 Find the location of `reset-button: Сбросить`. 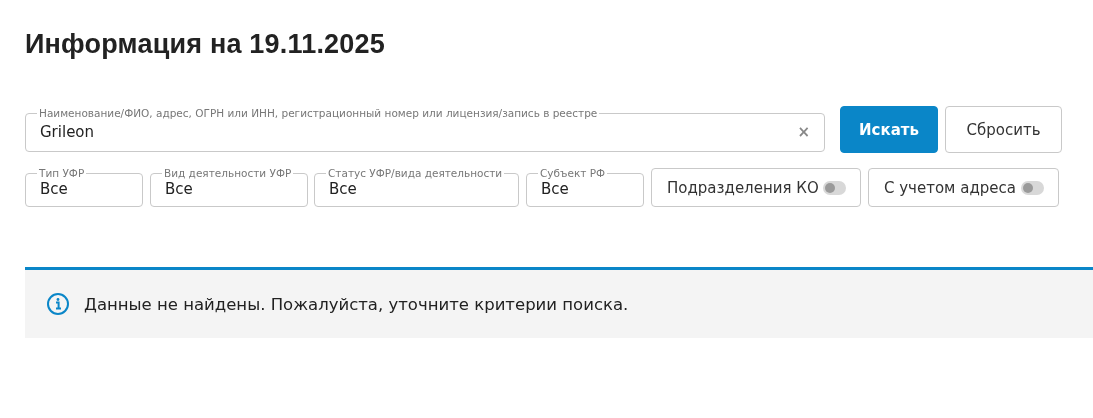

reset-button: Сбросить is located at coordinates (1003, 129).